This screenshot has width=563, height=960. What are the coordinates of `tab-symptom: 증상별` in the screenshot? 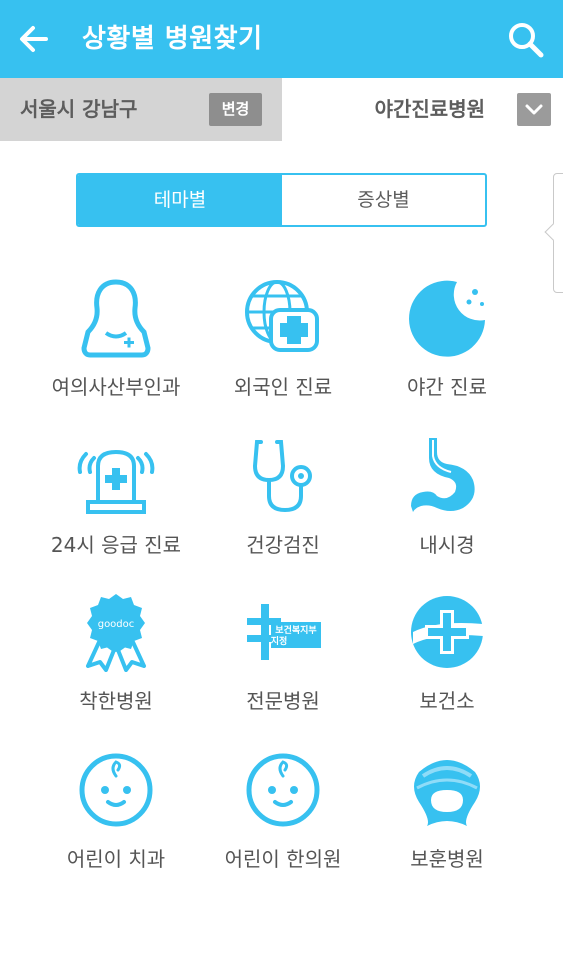 It's located at (383, 200).